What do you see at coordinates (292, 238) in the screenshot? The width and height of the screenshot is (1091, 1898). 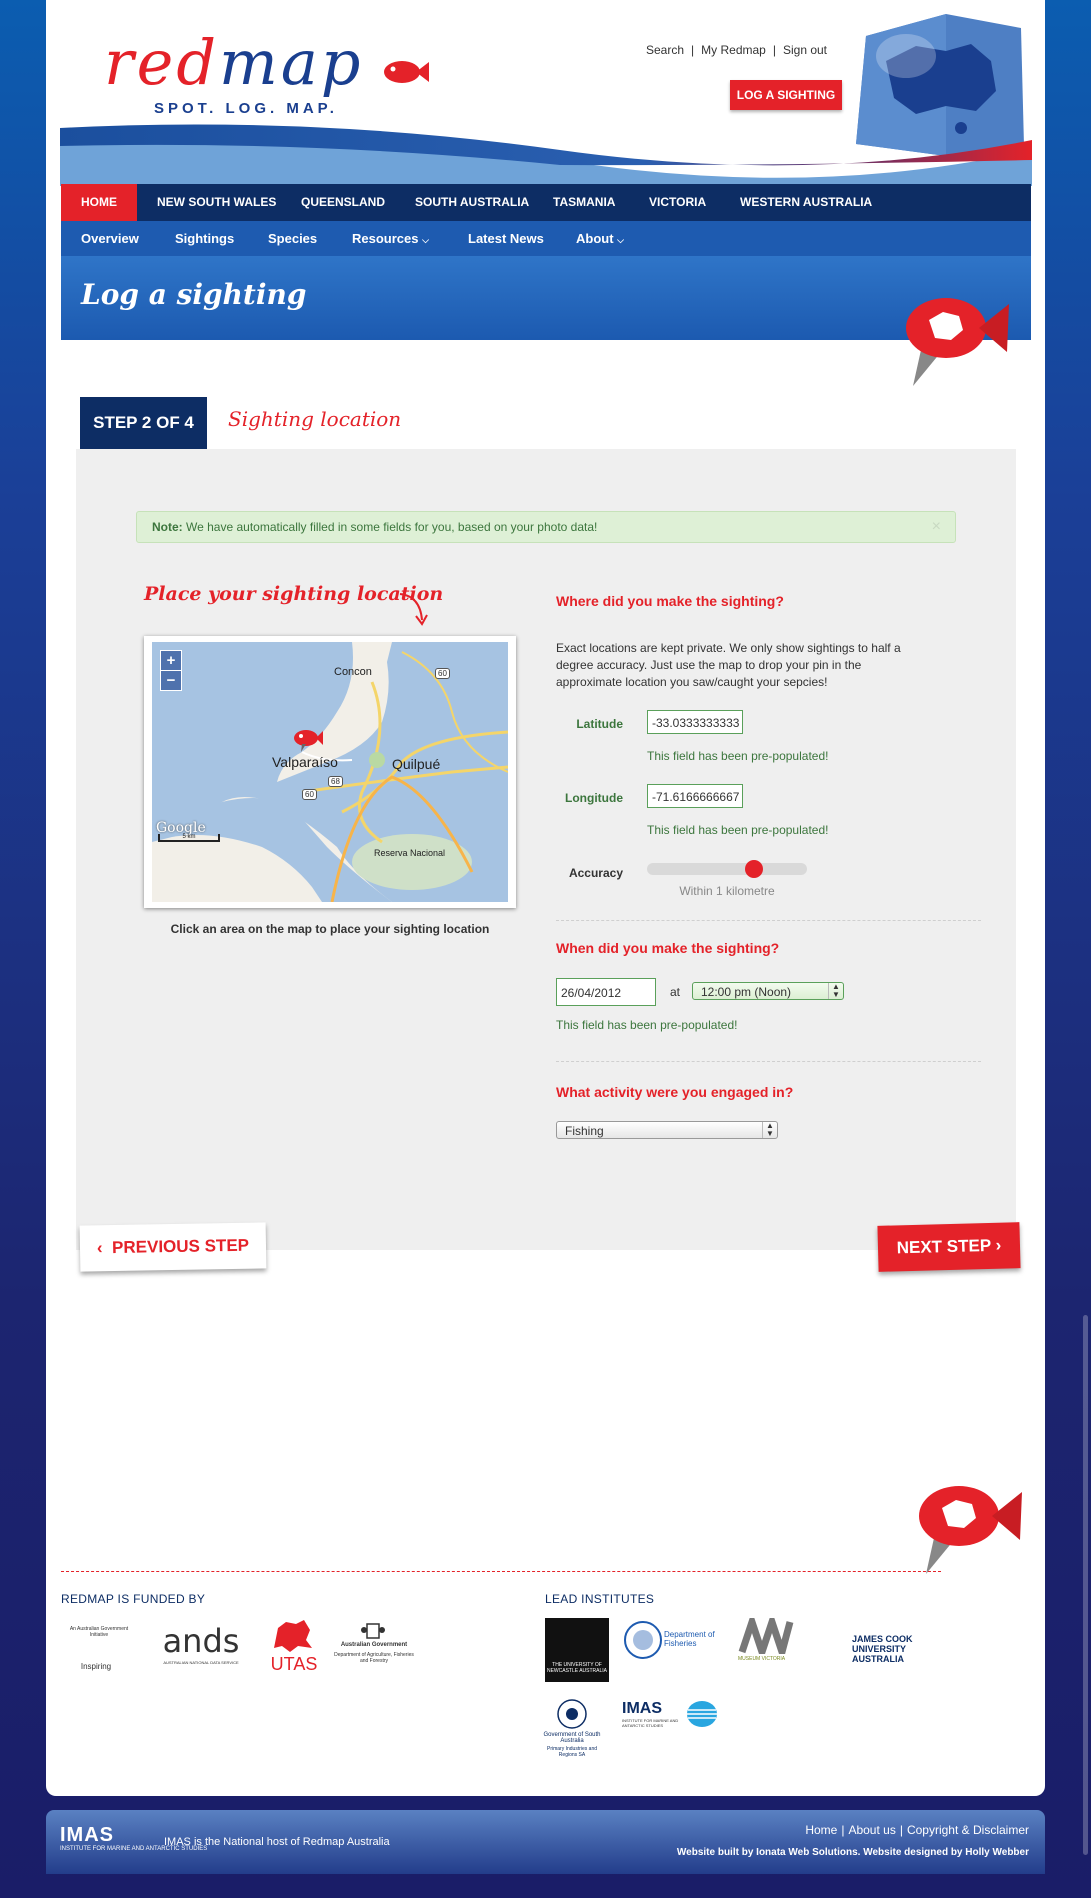 I see `nav-species: Species` at bounding box center [292, 238].